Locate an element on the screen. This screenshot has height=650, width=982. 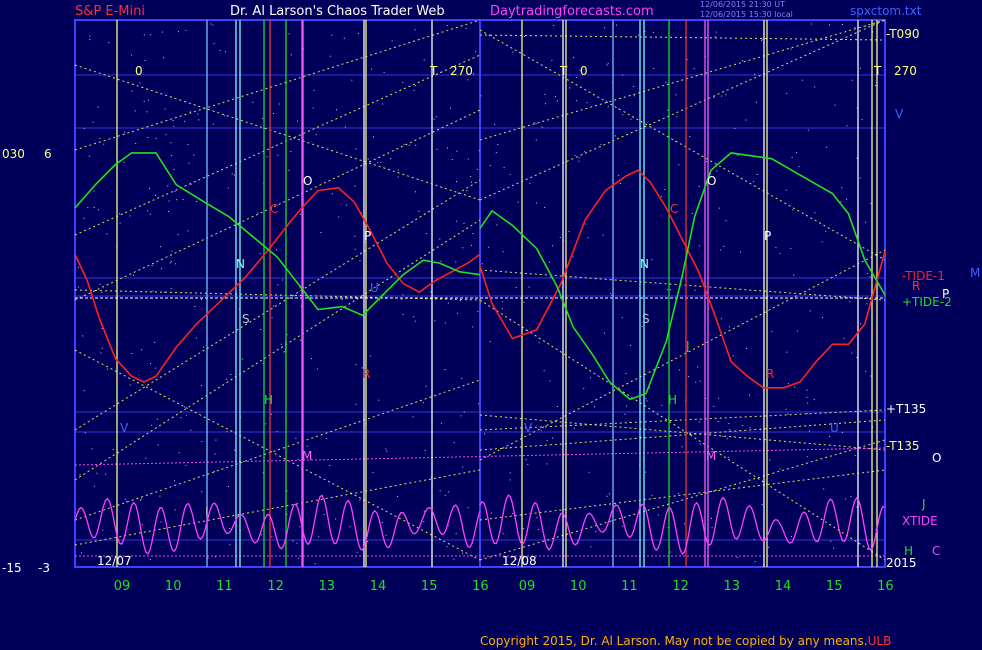
x-tick-label: 15 is located at coordinates (429, 586).